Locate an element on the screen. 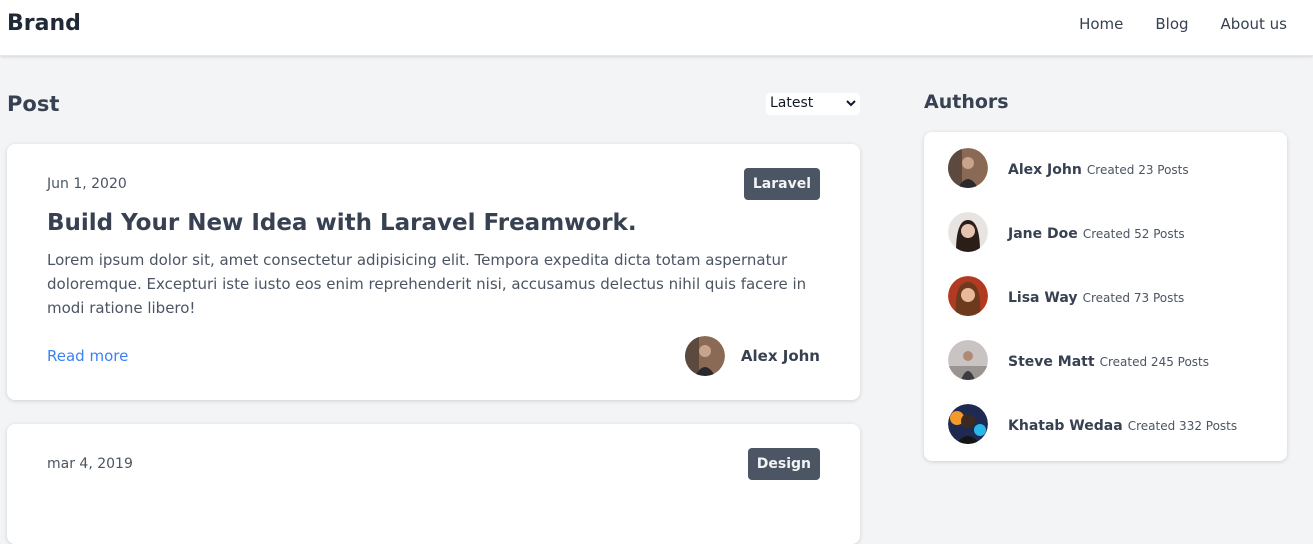 The image size is (1313, 544). authors-heading: Authors is located at coordinates (966, 102).